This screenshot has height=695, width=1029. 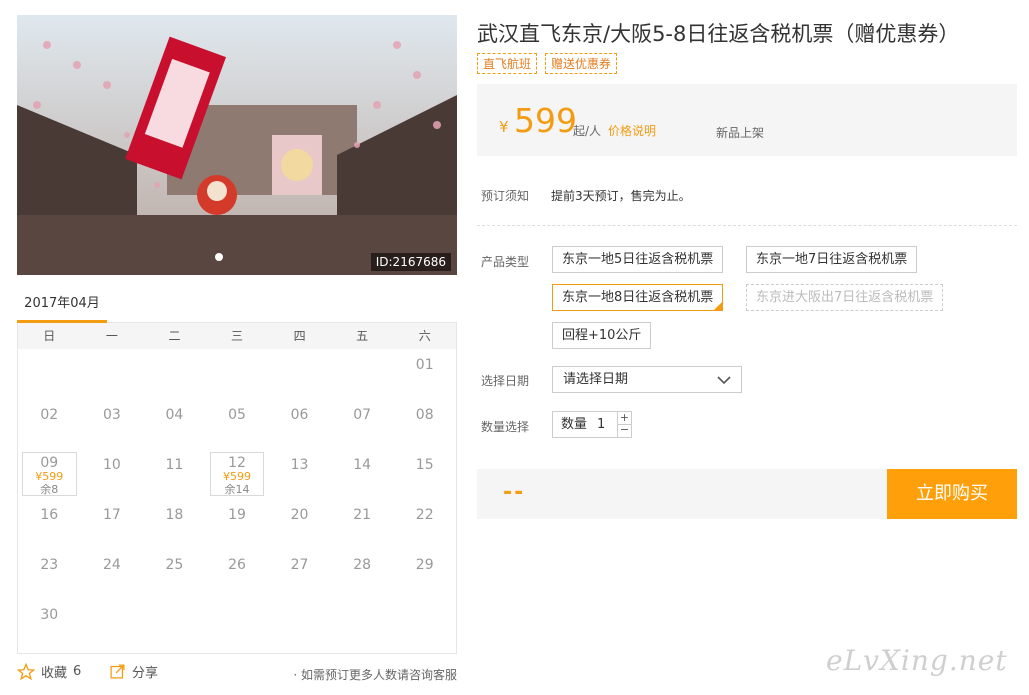 I want to click on calendar-day-number: 21, so click(x=362, y=515).